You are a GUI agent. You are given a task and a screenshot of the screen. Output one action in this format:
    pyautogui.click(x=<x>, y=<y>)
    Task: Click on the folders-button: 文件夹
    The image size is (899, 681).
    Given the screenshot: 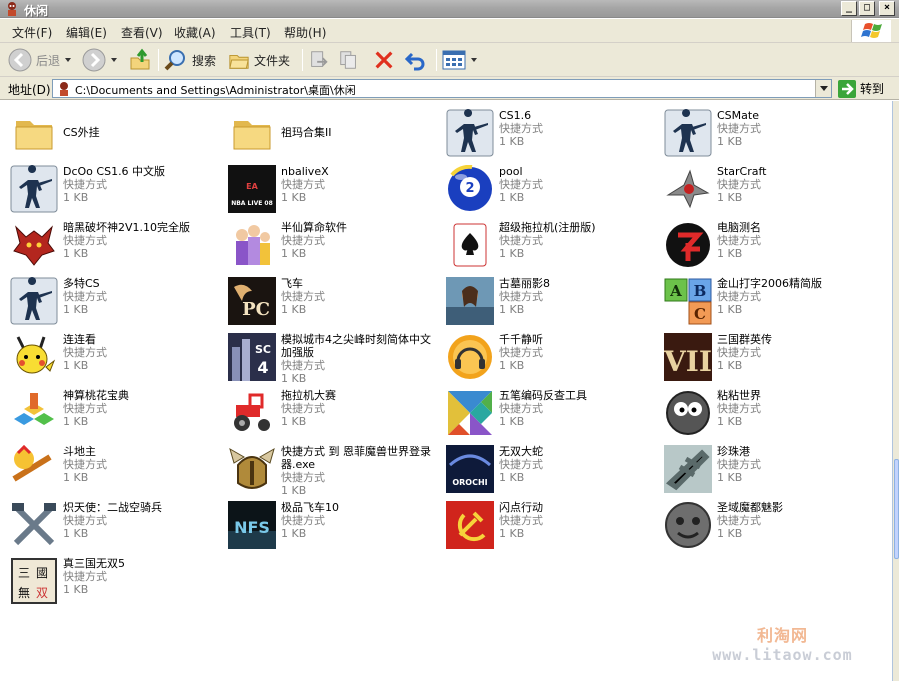 What is the action you would take?
    pyautogui.click(x=259, y=60)
    